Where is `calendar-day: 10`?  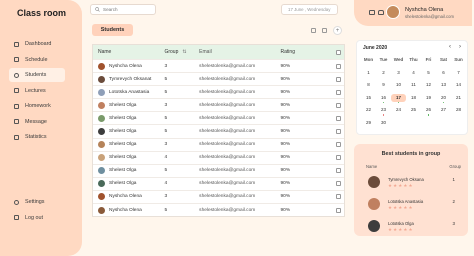
calendar-day: 10 is located at coordinates (398, 85).